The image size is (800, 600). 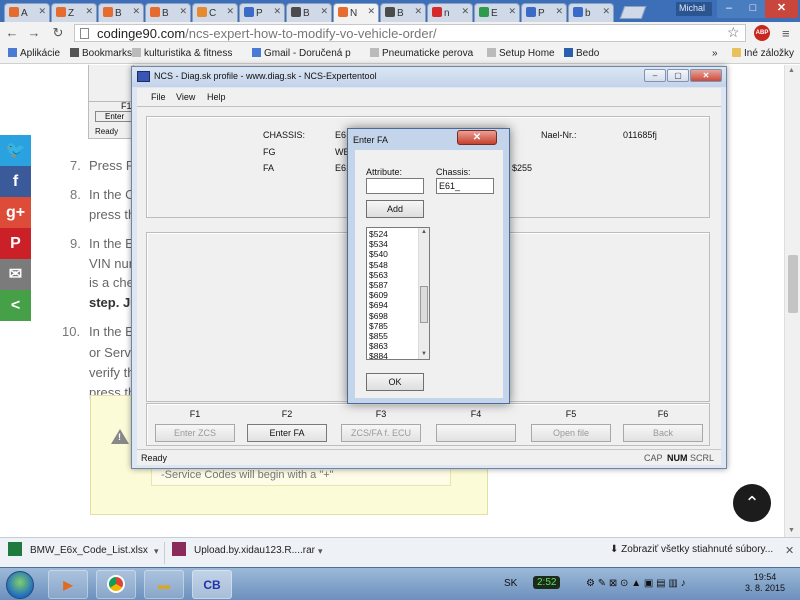 What do you see at coordinates (158, 97) in the screenshot?
I see `menu-file: File` at bounding box center [158, 97].